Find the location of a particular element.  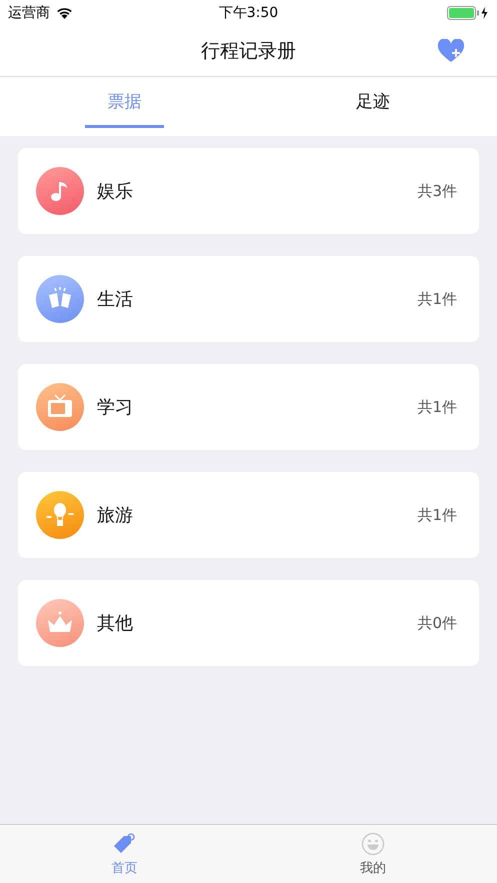

category-name: 生活 is located at coordinates (115, 299).